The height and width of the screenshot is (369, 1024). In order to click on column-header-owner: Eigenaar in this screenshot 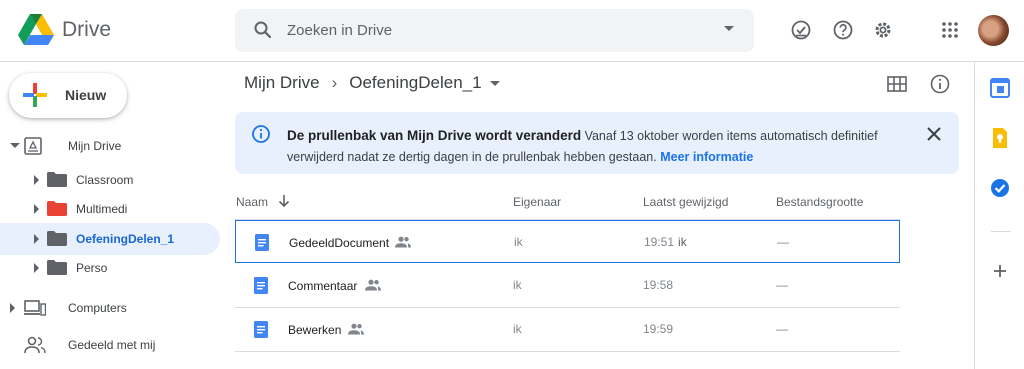, I will do `click(537, 202)`.